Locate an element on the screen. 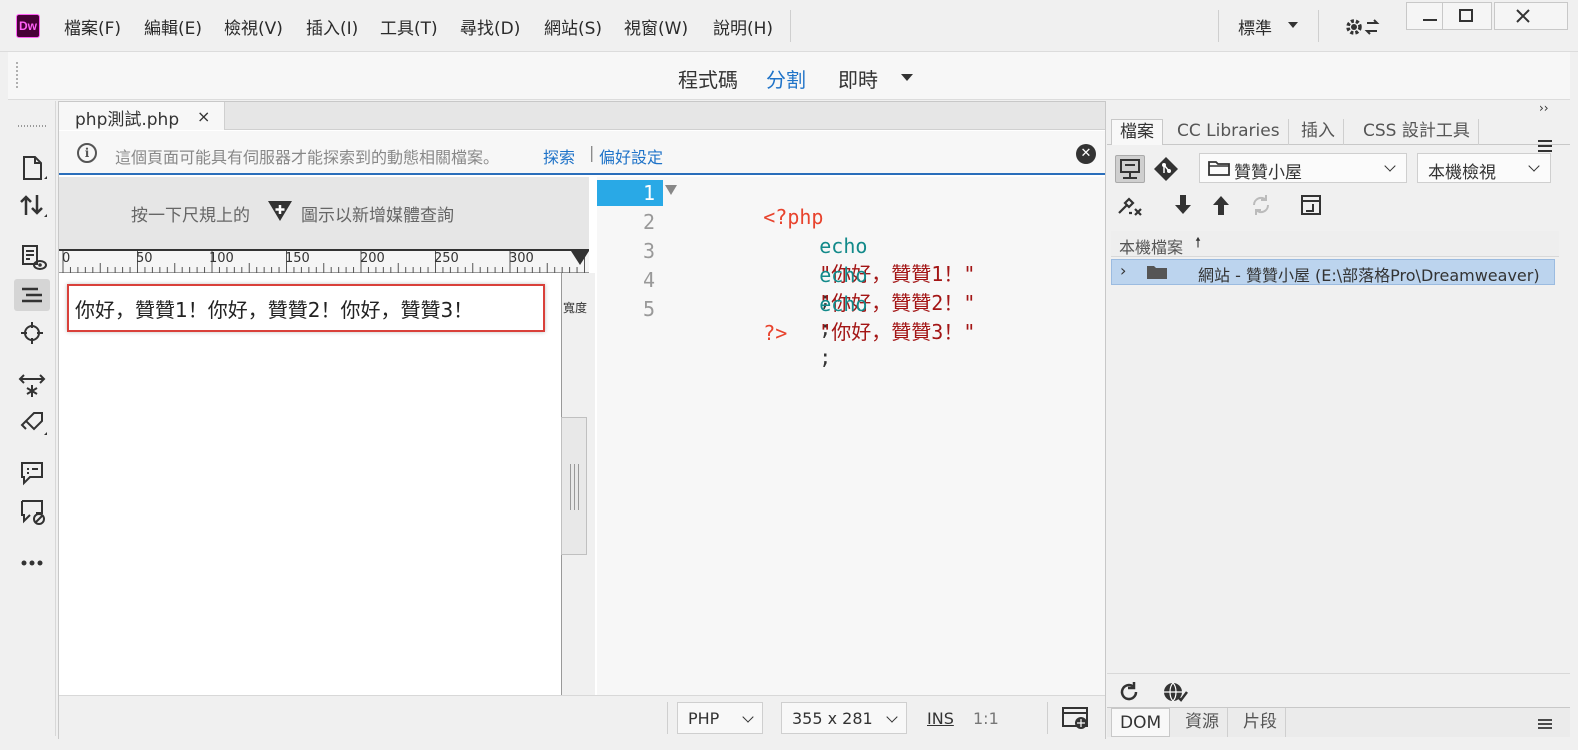  expand-tags-button is located at coordinates (32, 385).